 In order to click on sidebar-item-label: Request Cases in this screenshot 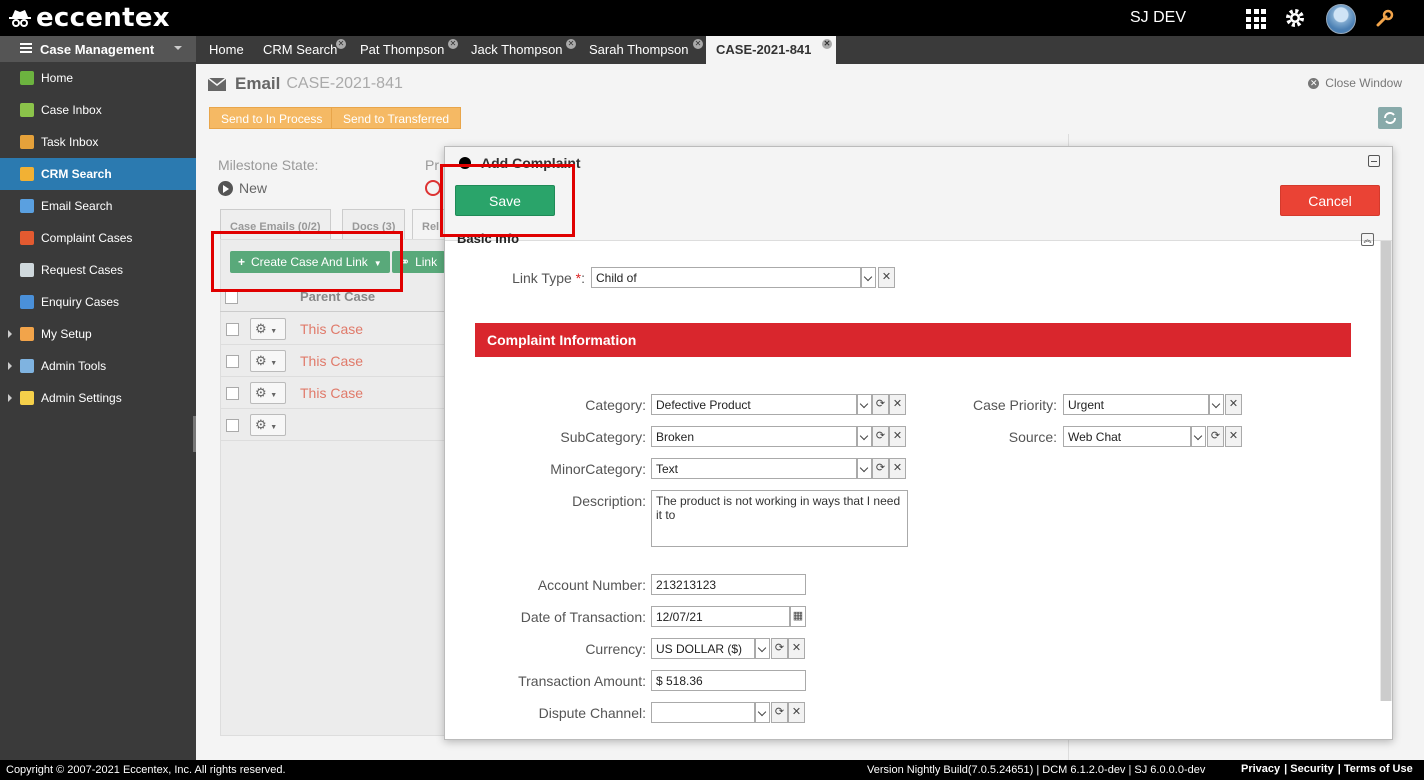, I will do `click(82, 270)`.